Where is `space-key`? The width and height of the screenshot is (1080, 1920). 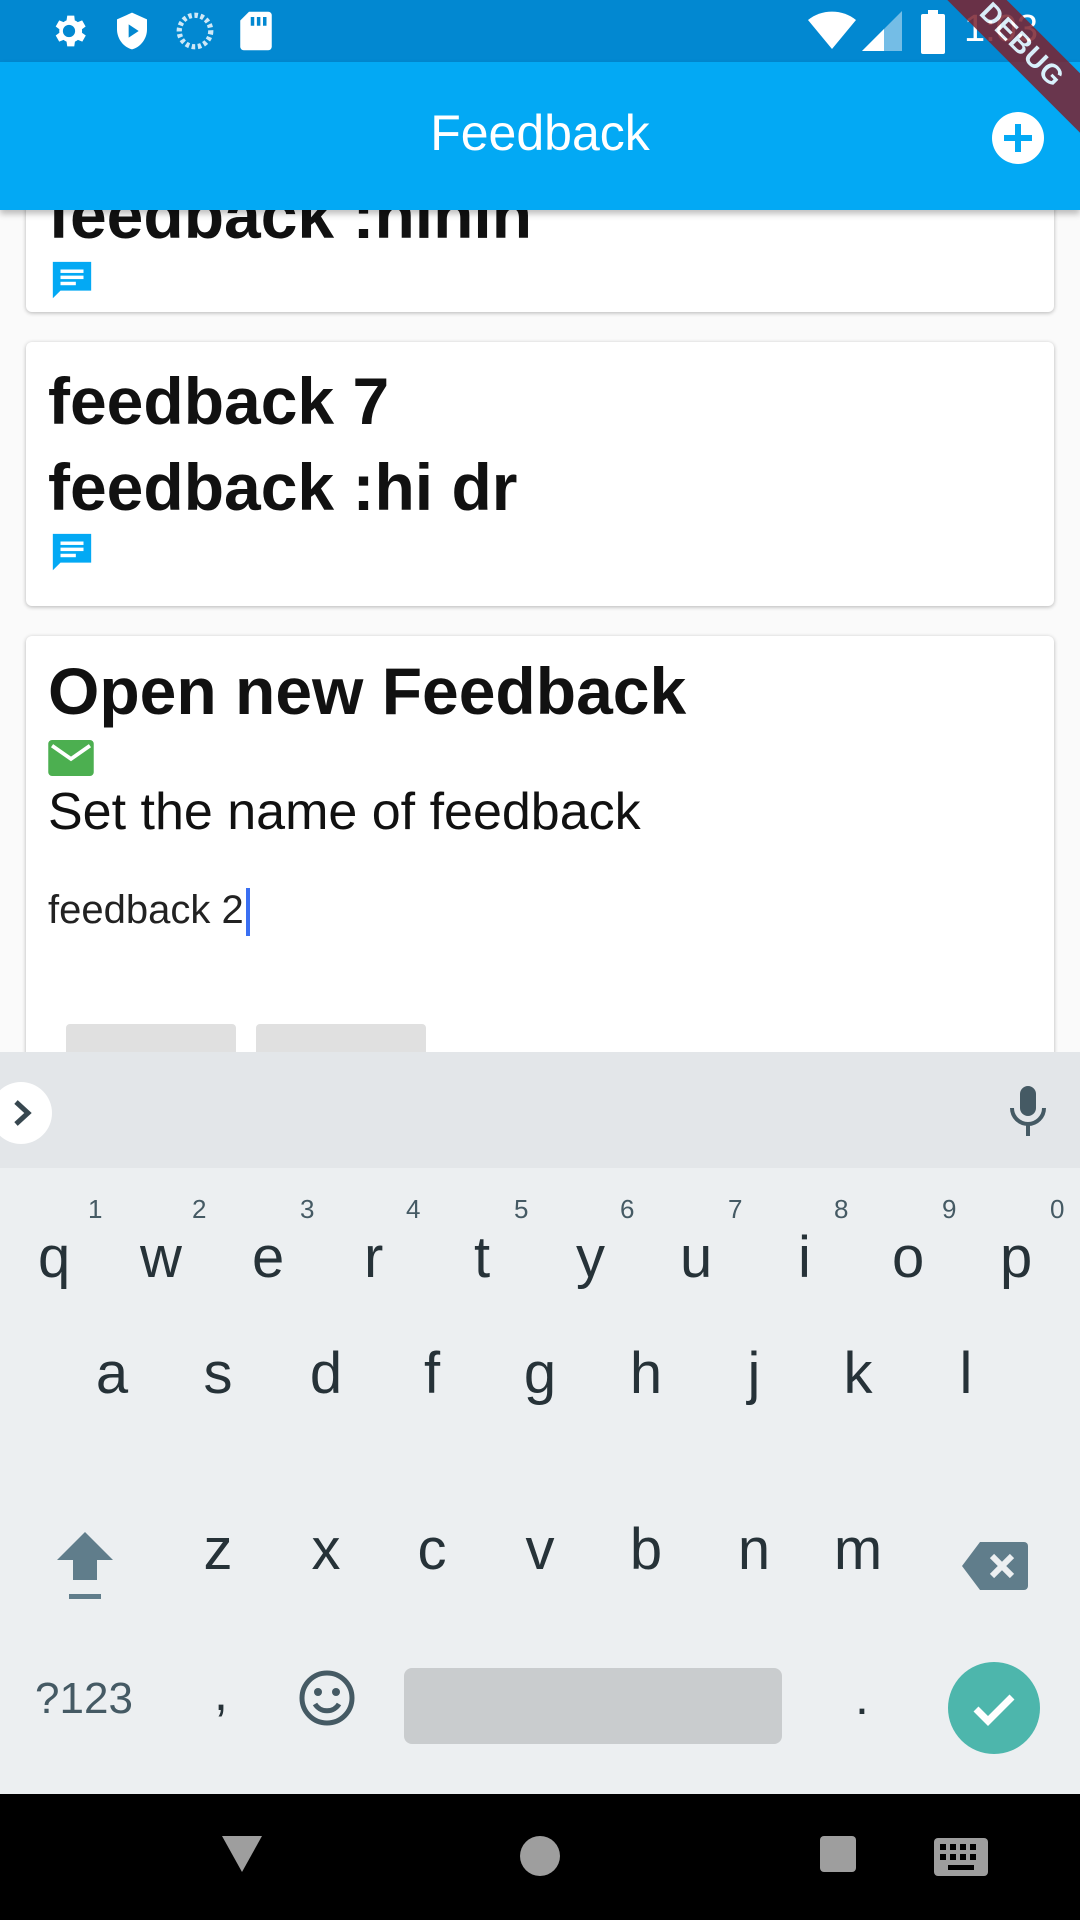 space-key is located at coordinates (593, 1706).